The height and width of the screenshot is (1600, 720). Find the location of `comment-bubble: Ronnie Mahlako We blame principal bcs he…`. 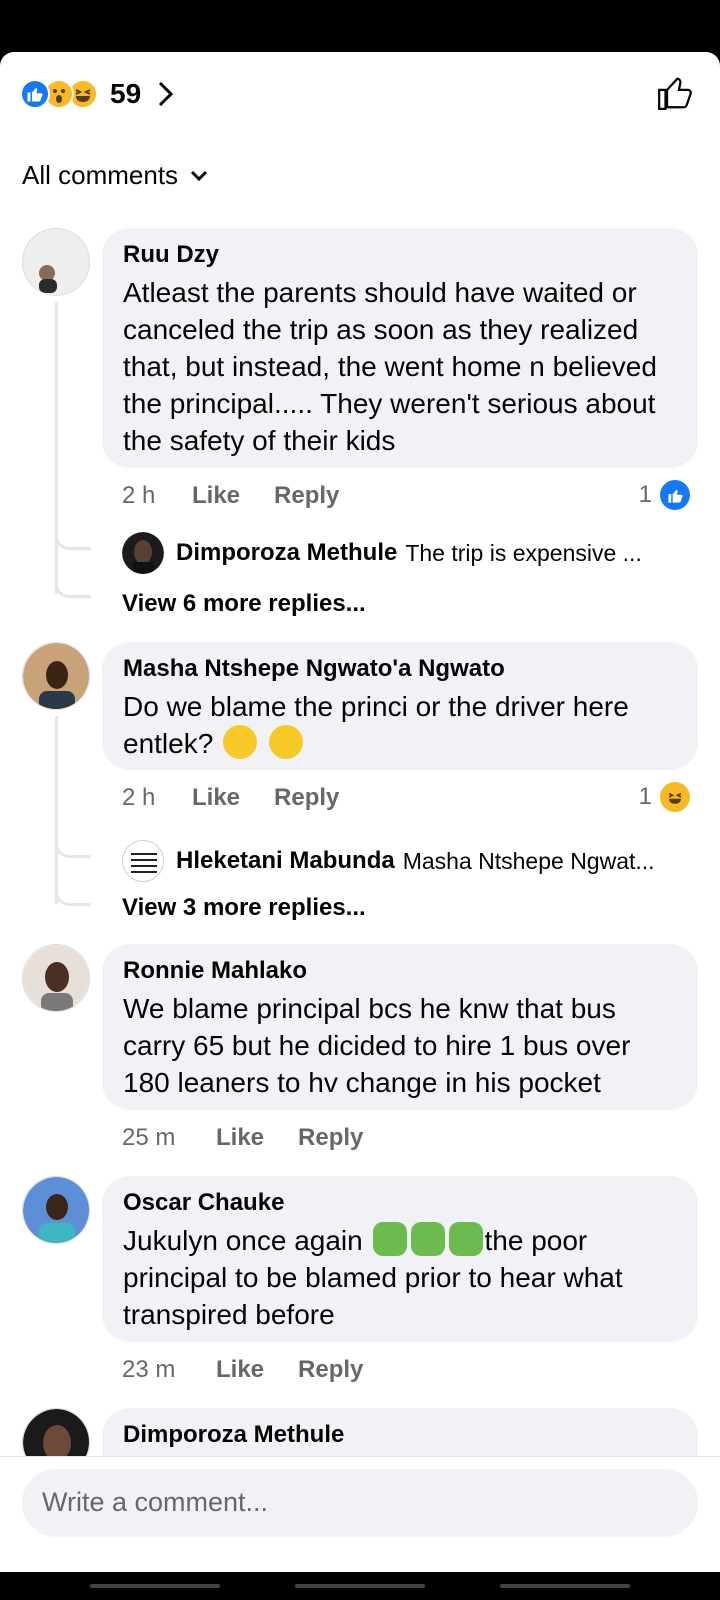

comment-bubble: Ronnie Mahlako We blame principal bcs he… is located at coordinates (400, 1027).